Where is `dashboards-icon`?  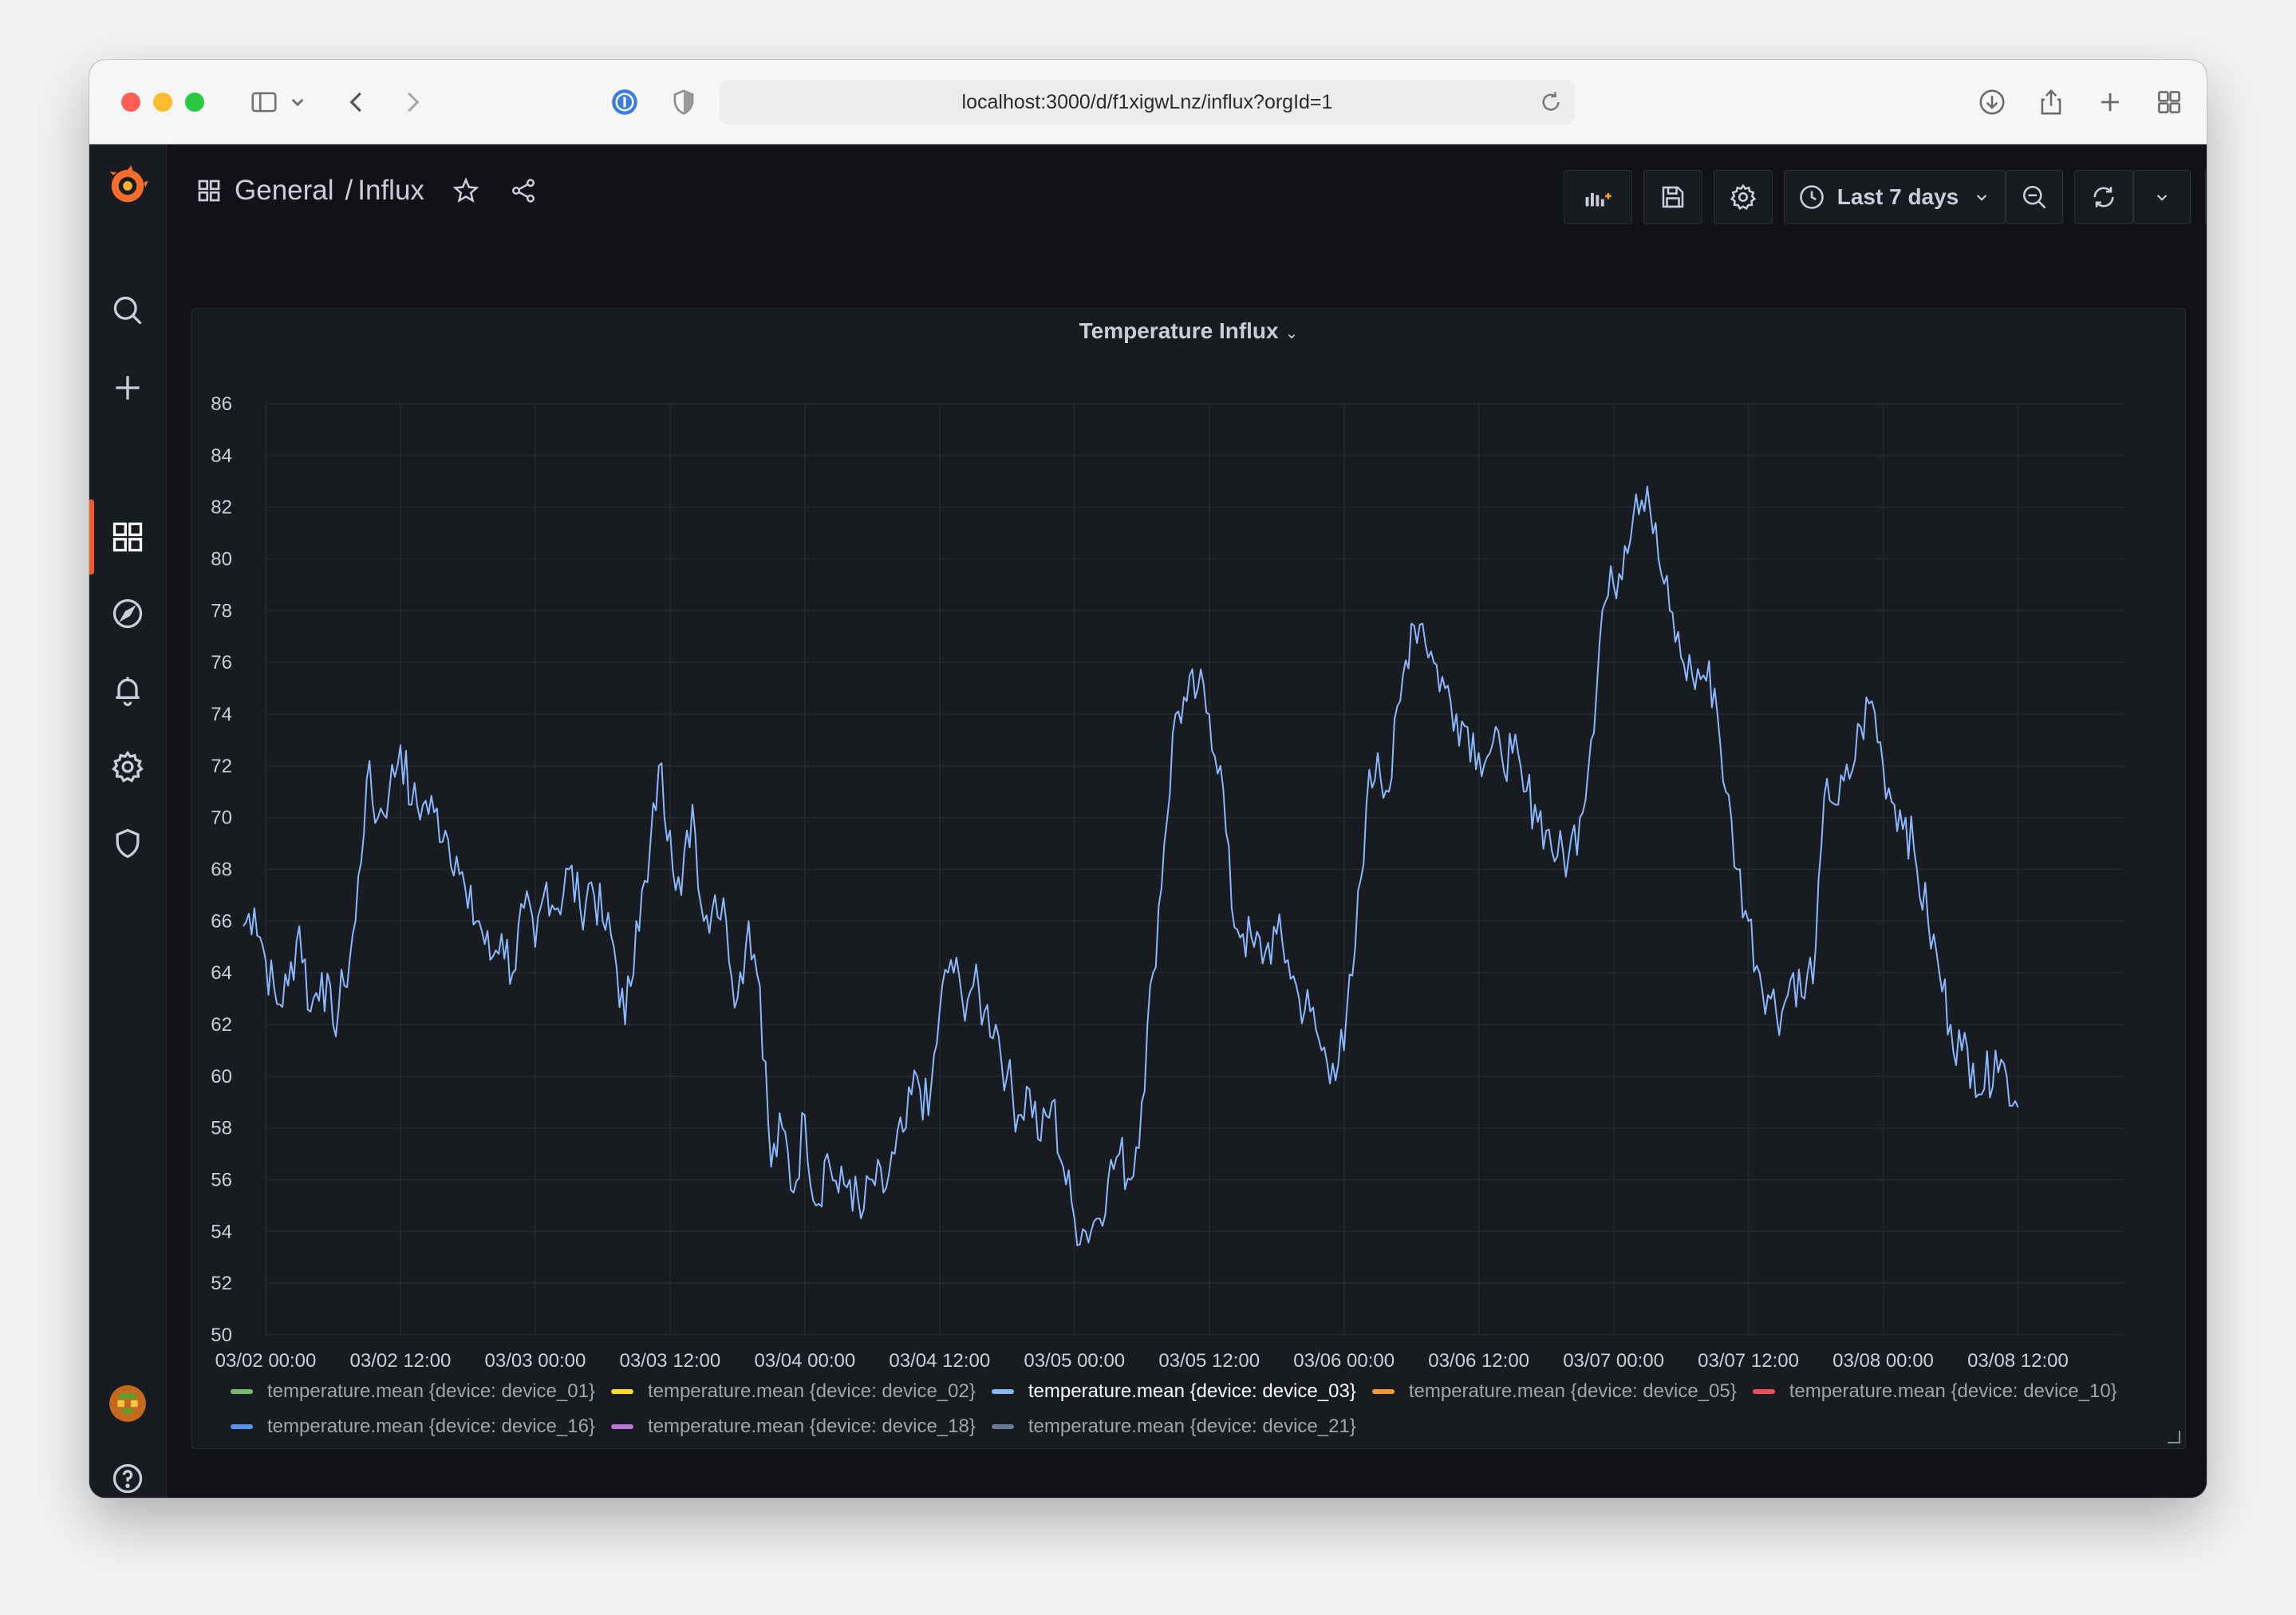
dashboards-icon is located at coordinates (127, 537).